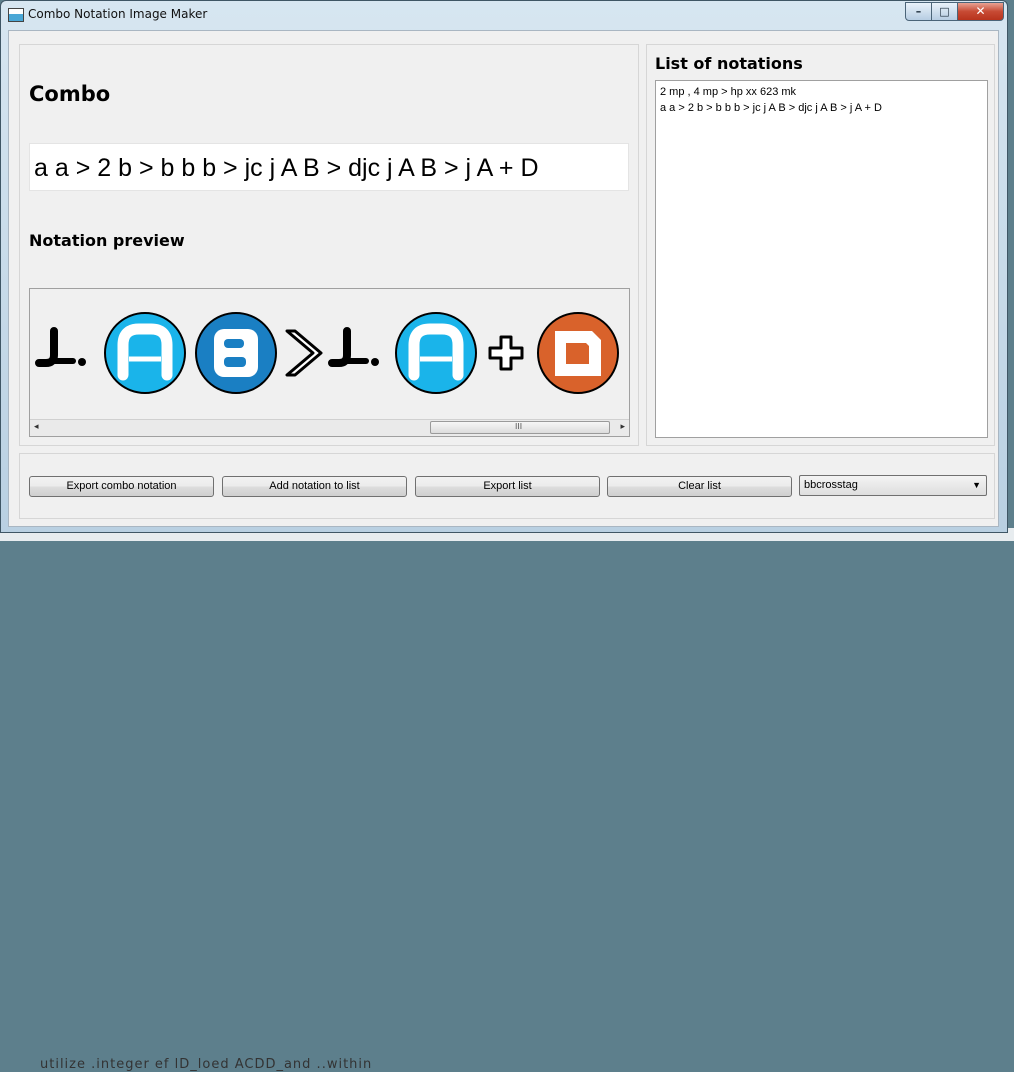  I want to click on clear-list-button: Clear list, so click(699, 486).